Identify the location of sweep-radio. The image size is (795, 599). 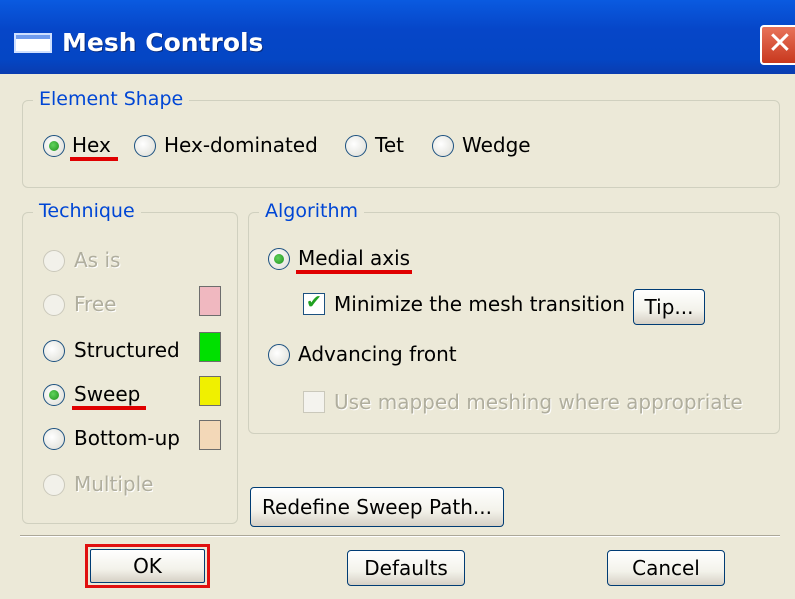
(54, 395).